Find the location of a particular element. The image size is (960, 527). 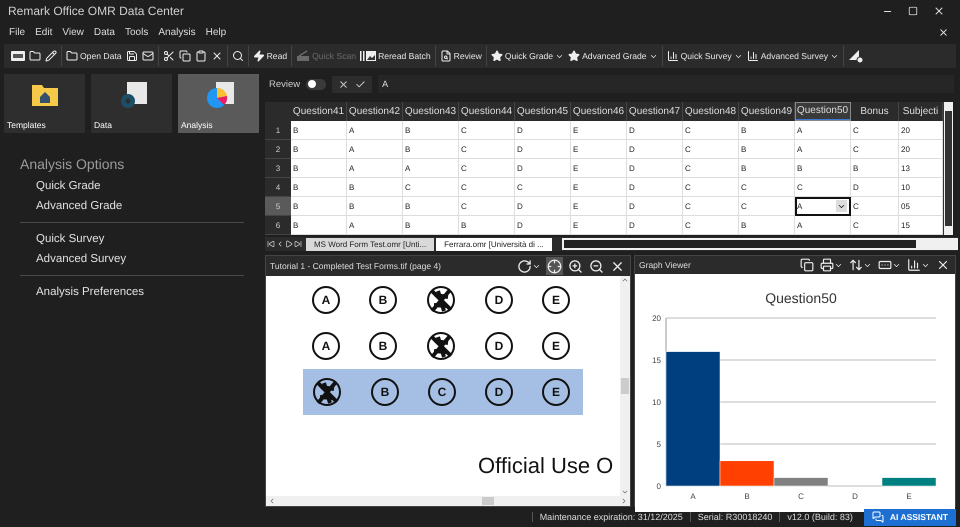

column-header: Question49 is located at coordinates (767, 111).